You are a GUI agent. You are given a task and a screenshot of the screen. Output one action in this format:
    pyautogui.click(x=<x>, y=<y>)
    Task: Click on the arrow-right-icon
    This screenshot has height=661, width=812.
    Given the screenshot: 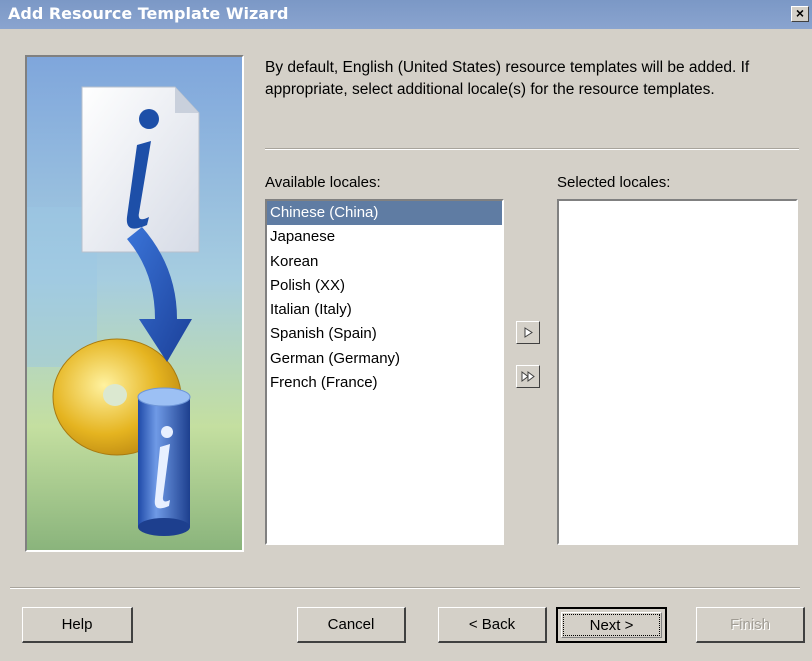 What is the action you would take?
    pyautogui.click(x=528, y=332)
    